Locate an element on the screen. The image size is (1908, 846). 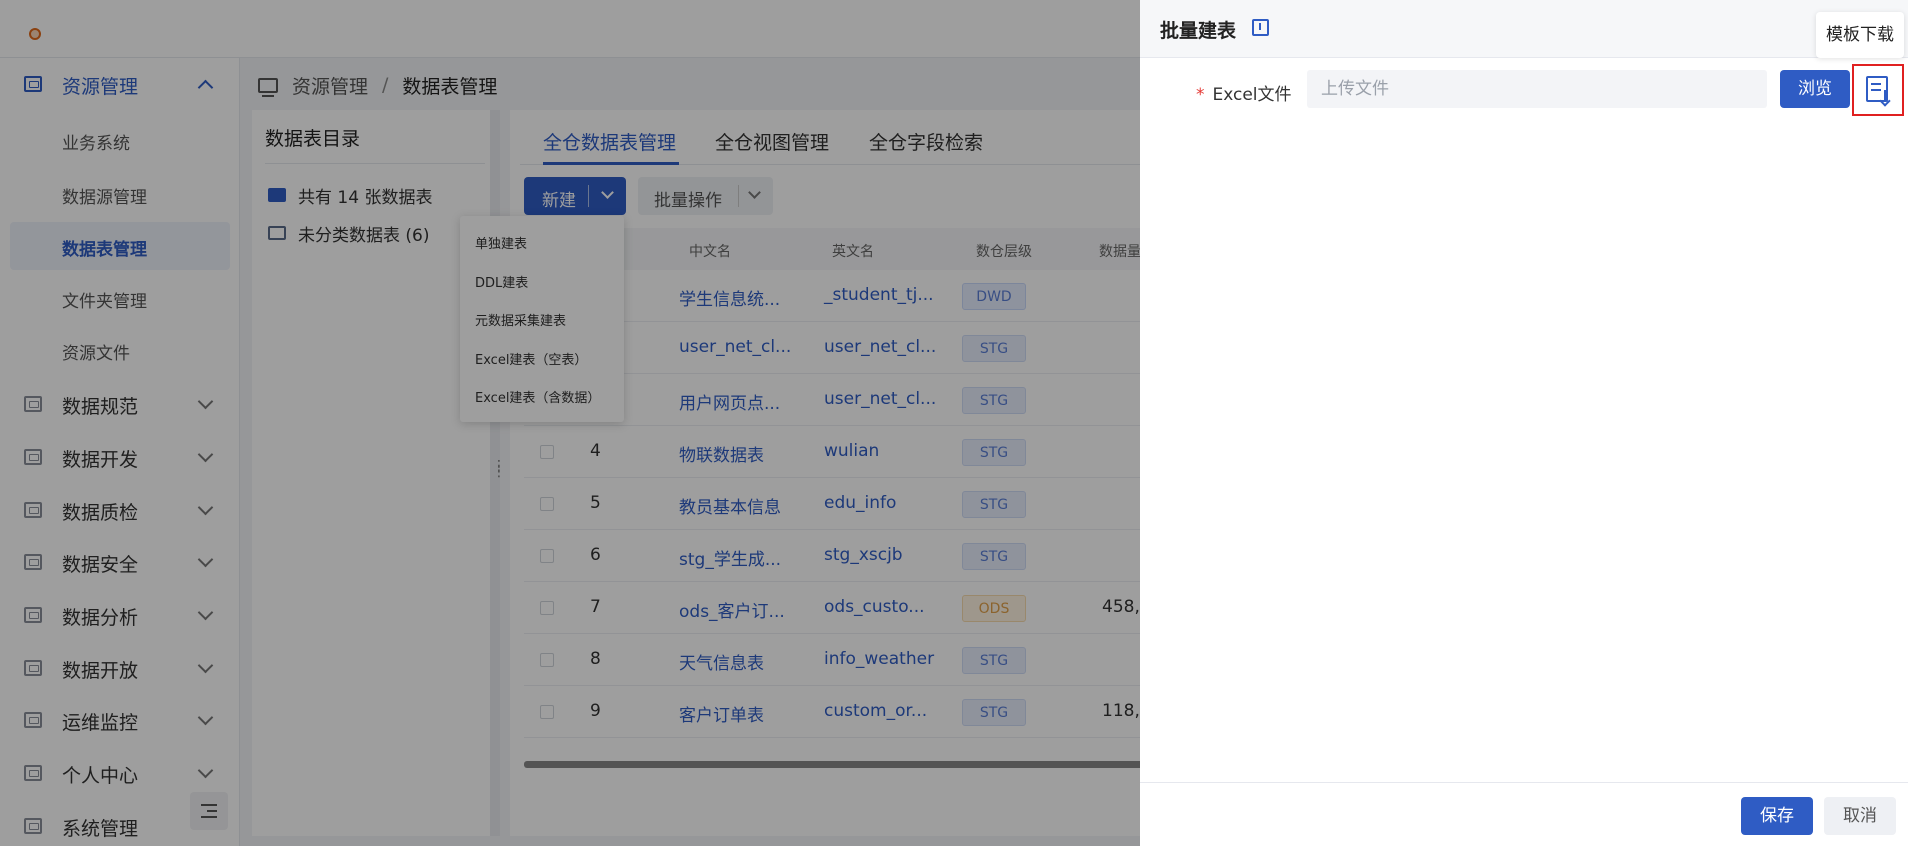
download-arrow-icon is located at coordinates (1885, 96).